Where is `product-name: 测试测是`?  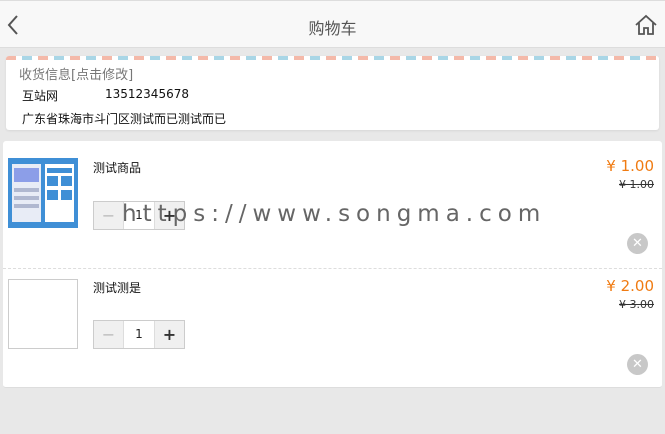 product-name: 测试测是 is located at coordinates (117, 287).